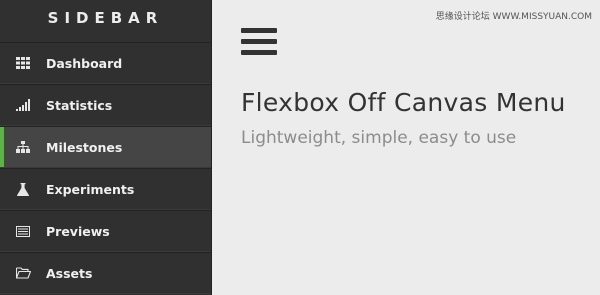  I want to click on page-subtitle: Lightweight, simple, easy to use, so click(379, 138).